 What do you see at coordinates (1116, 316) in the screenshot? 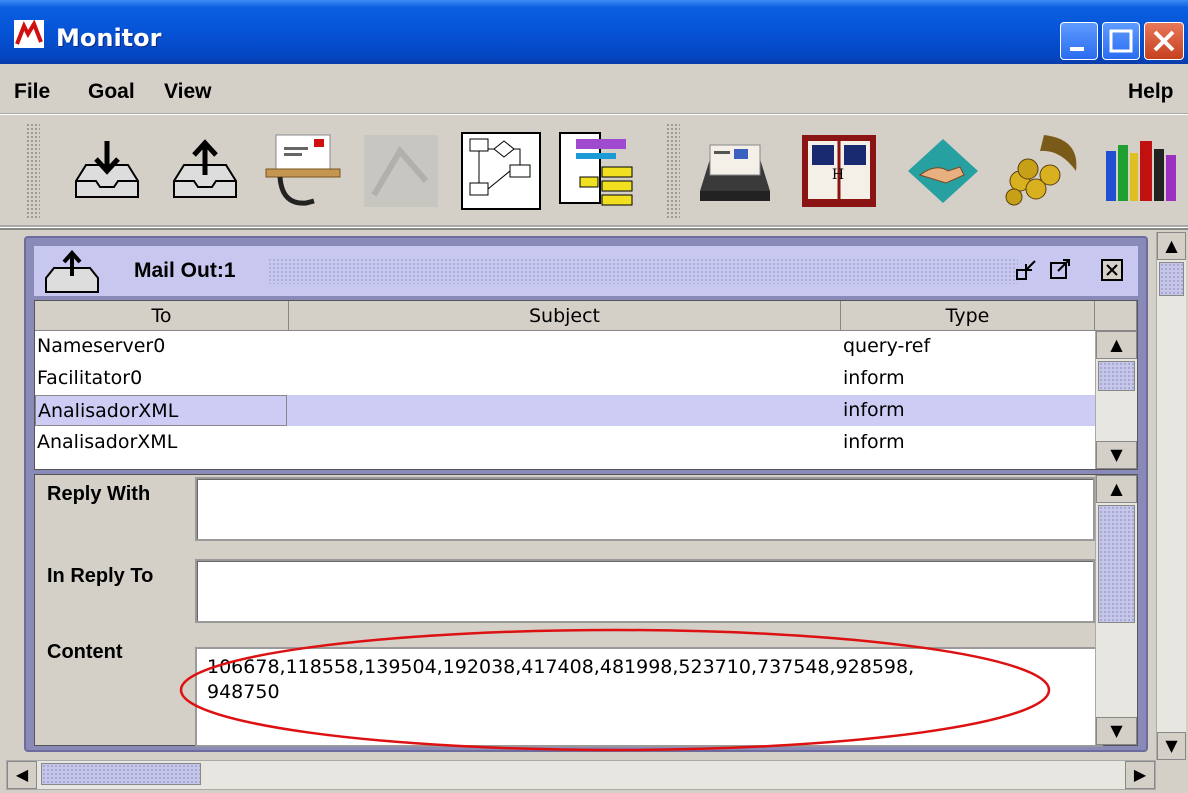
I see `column-header-corner` at bounding box center [1116, 316].